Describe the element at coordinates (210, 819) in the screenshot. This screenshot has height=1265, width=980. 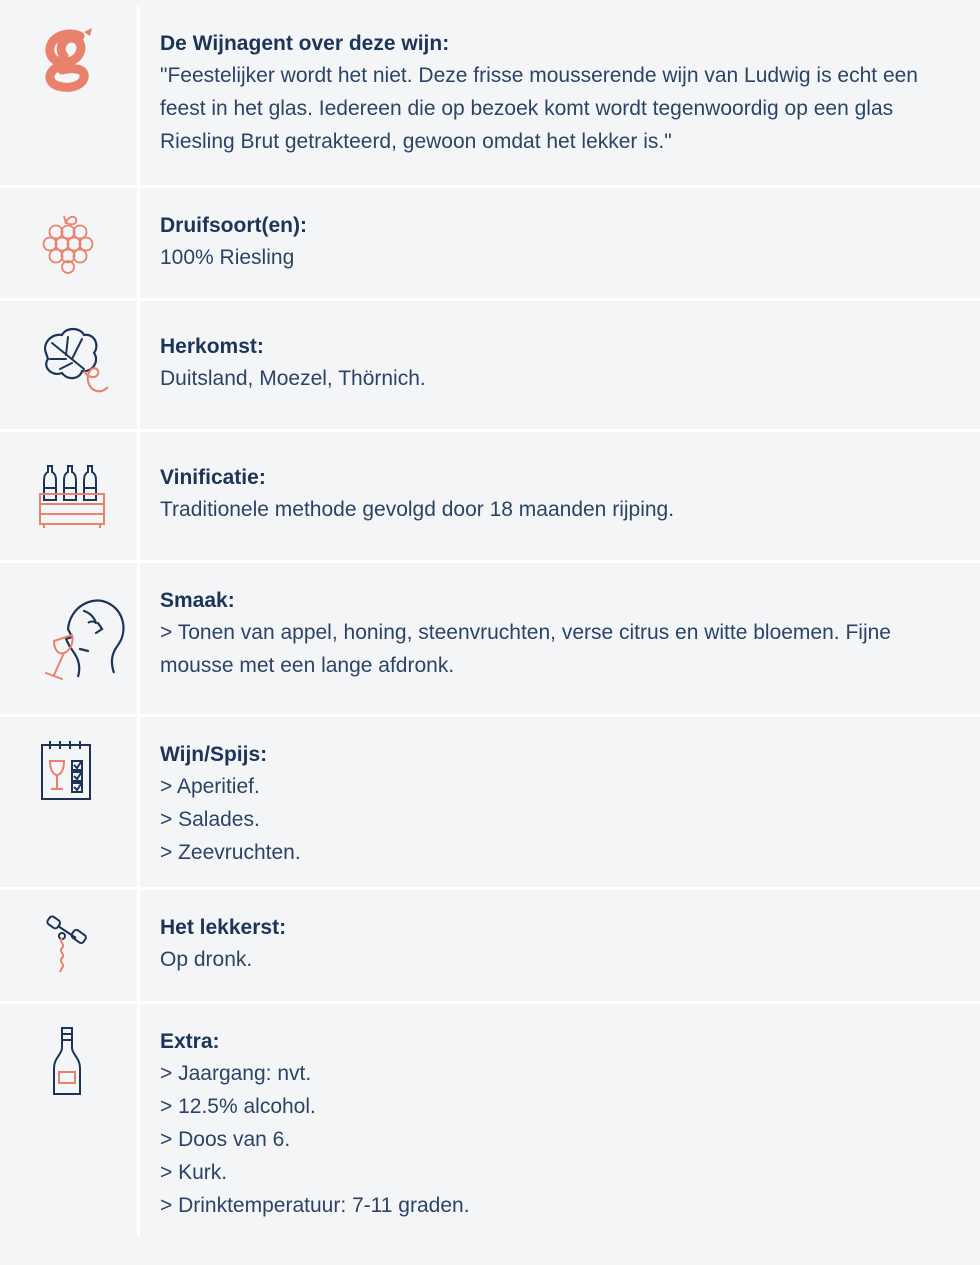
I see `row-line: > Salades.` at that location.